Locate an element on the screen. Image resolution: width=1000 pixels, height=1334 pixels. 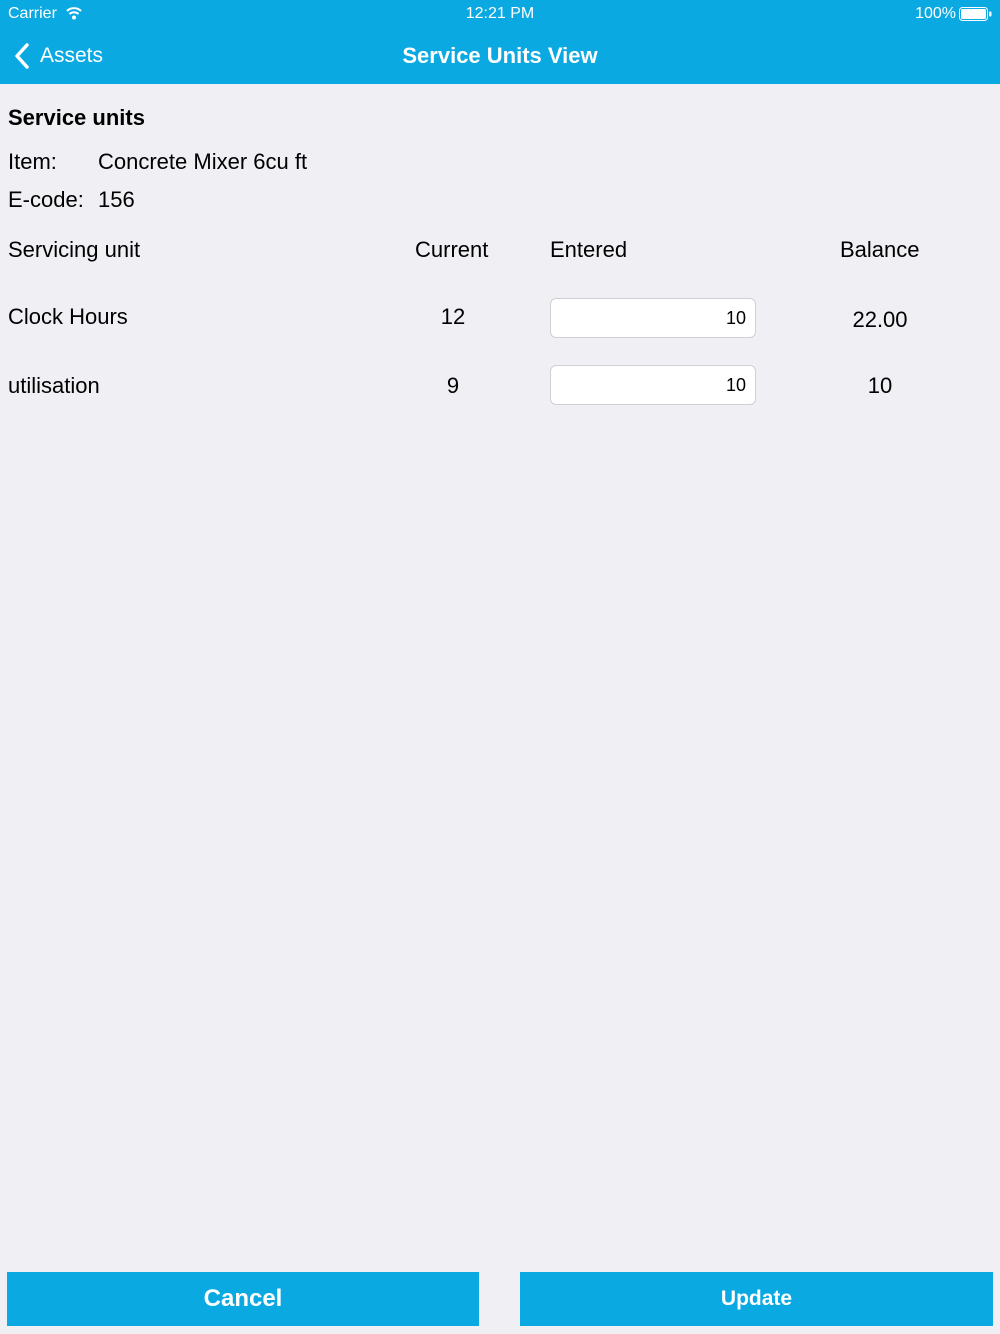
page-title: Service Units View is located at coordinates (500, 55).